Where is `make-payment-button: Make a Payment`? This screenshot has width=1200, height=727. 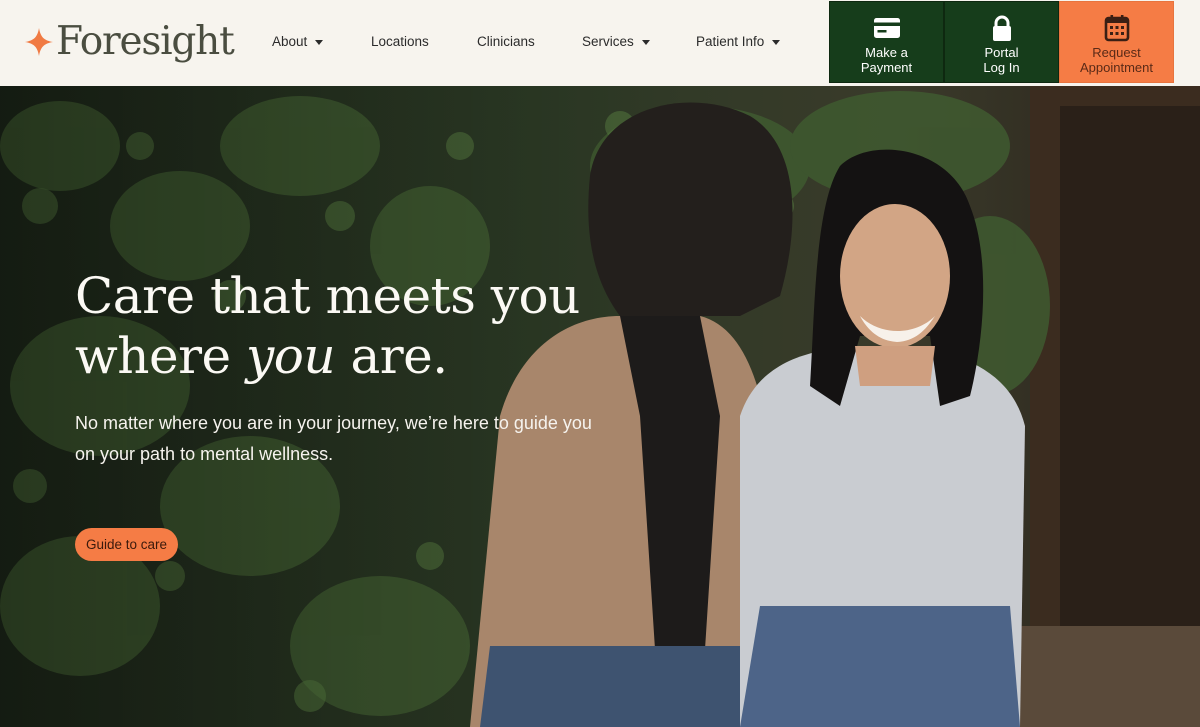 make-payment-button: Make a Payment is located at coordinates (886, 42).